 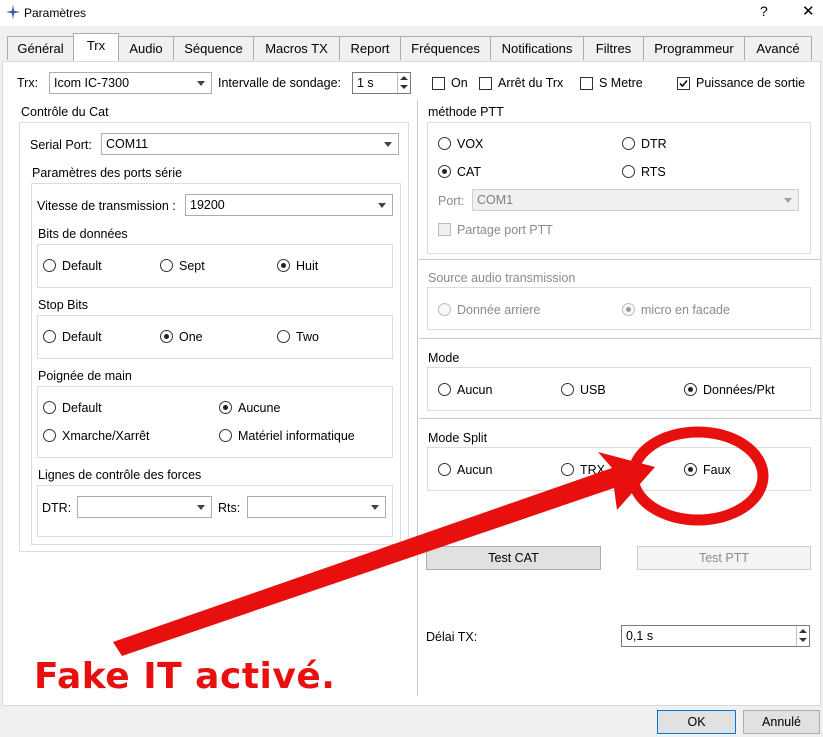 What do you see at coordinates (444, 389) in the screenshot?
I see `mode-aucun-radio` at bounding box center [444, 389].